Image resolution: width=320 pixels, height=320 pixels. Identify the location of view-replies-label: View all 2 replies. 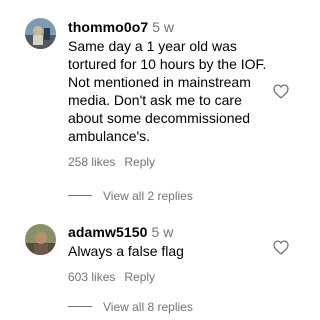
(148, 196).